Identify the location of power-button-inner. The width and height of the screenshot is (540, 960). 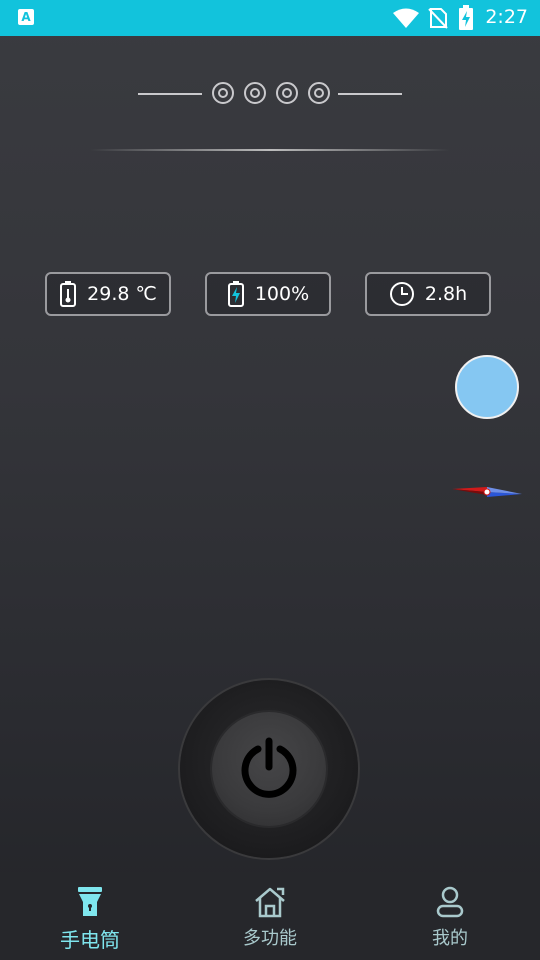
(269, 769).